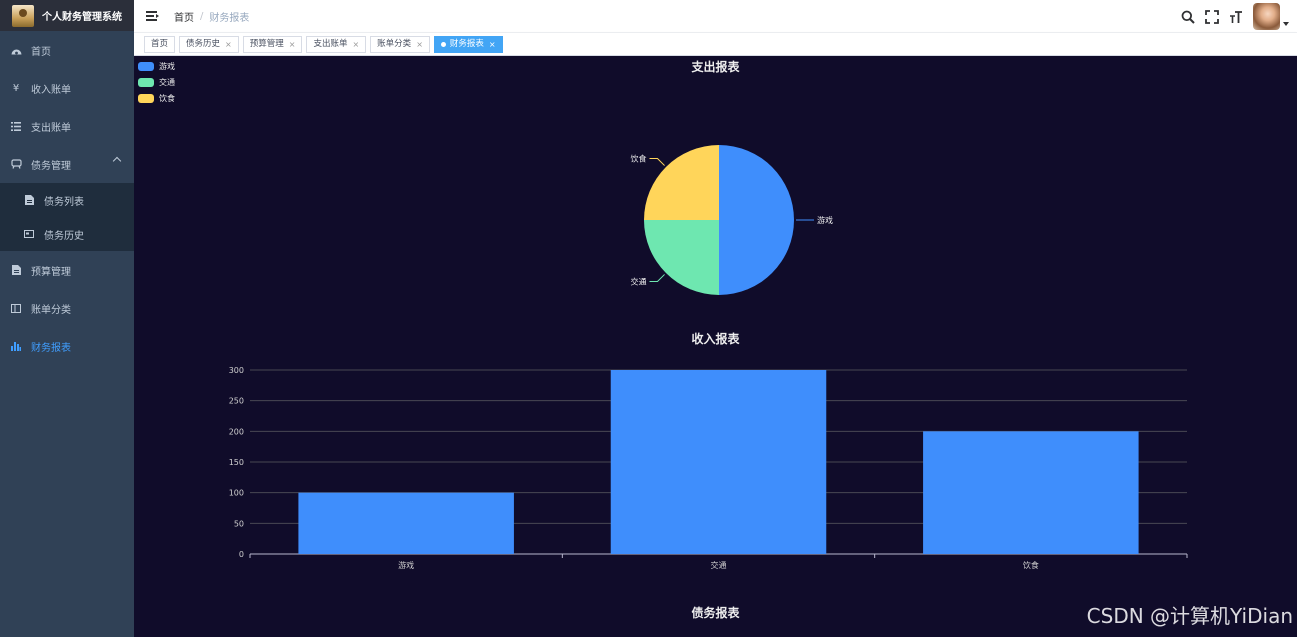  Describe the element at coordinates (236, 370) in the screenshot. I see `y-tick-label: 300` at that location.